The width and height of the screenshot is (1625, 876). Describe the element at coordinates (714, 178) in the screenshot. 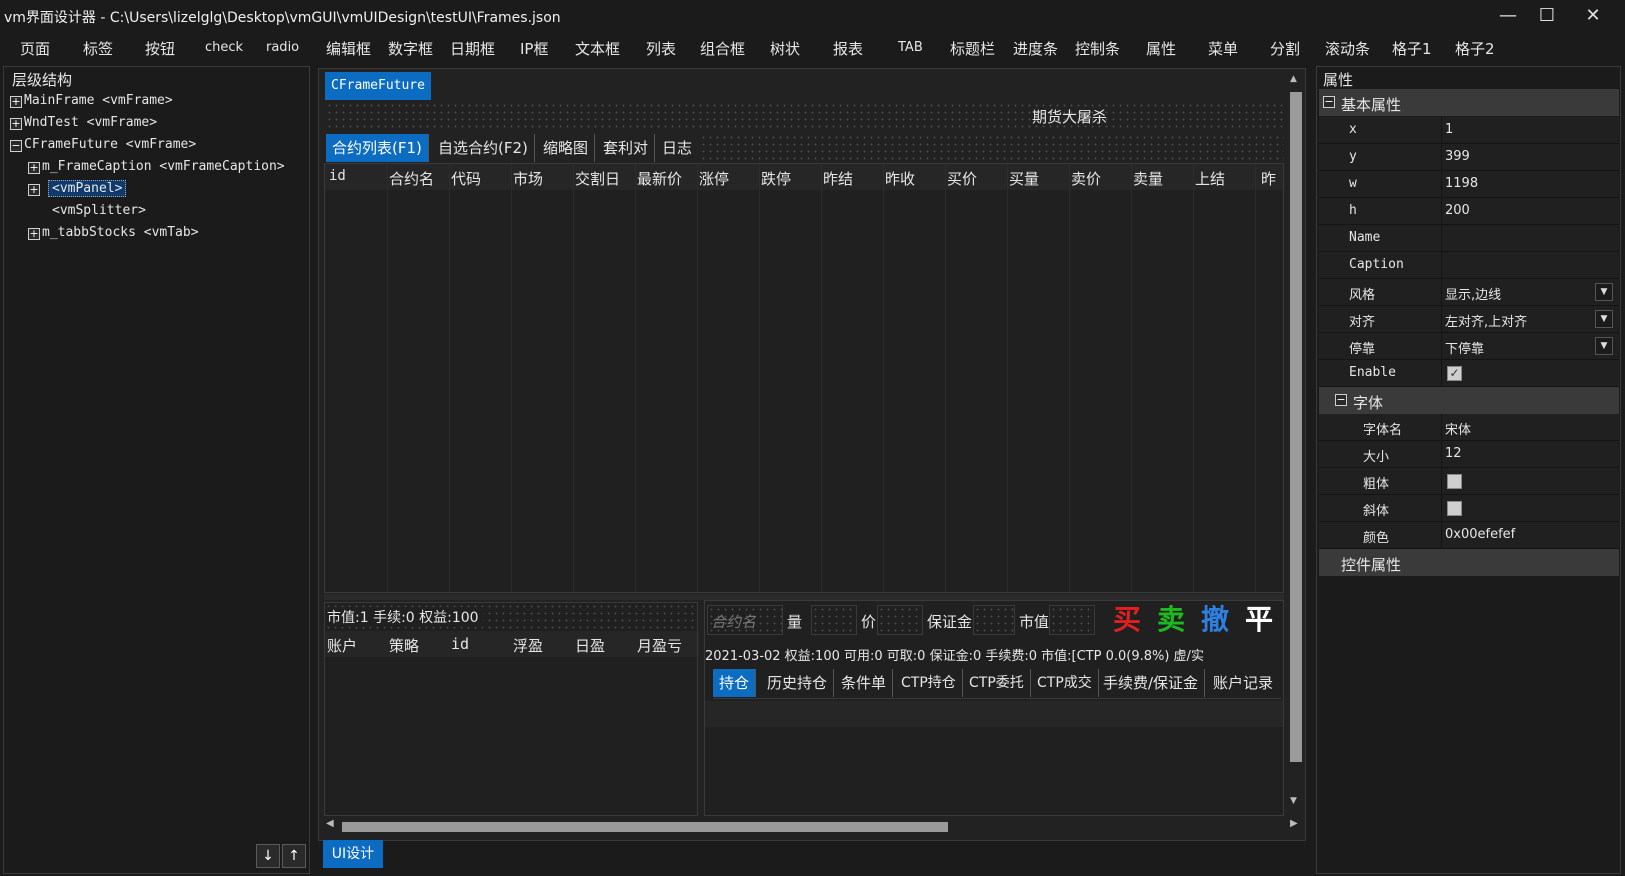

I see `column-header-limit-up: 涨停` at that location.